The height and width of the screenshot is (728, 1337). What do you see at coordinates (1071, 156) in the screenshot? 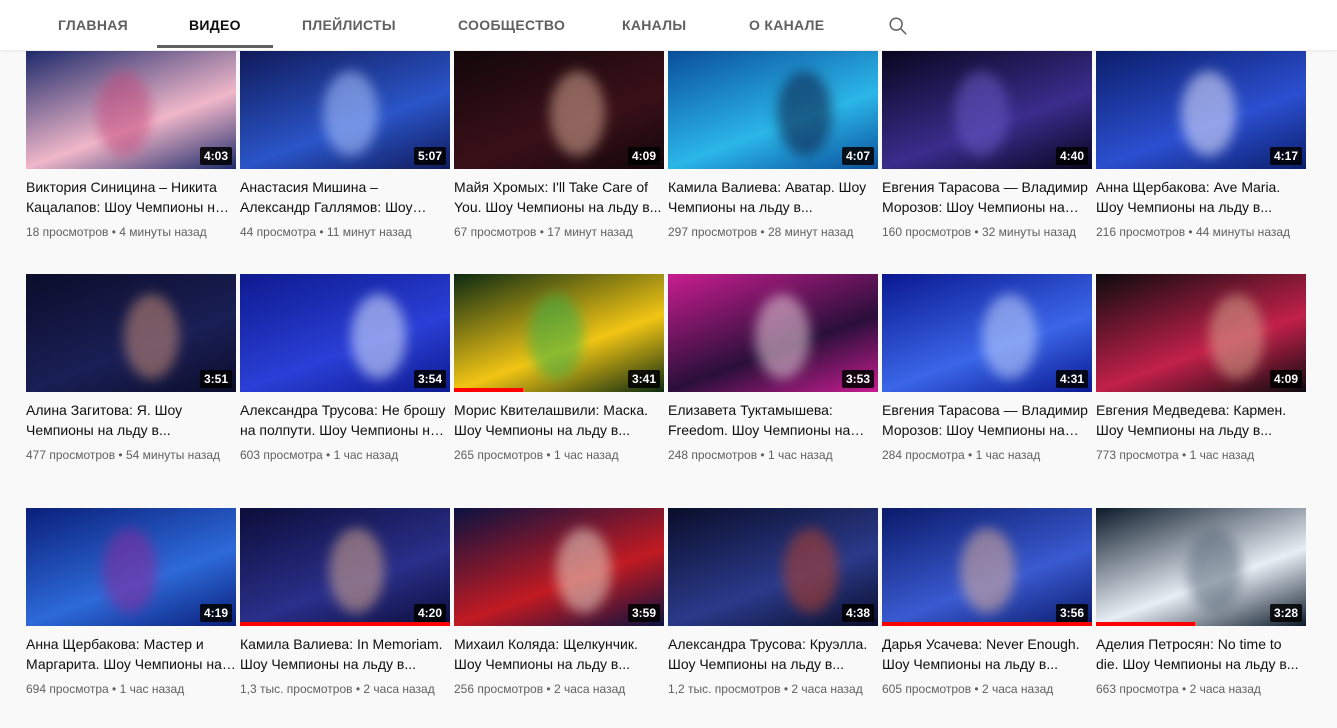
I see `video-duration: 4:40` at bounding box center [1071, 156].